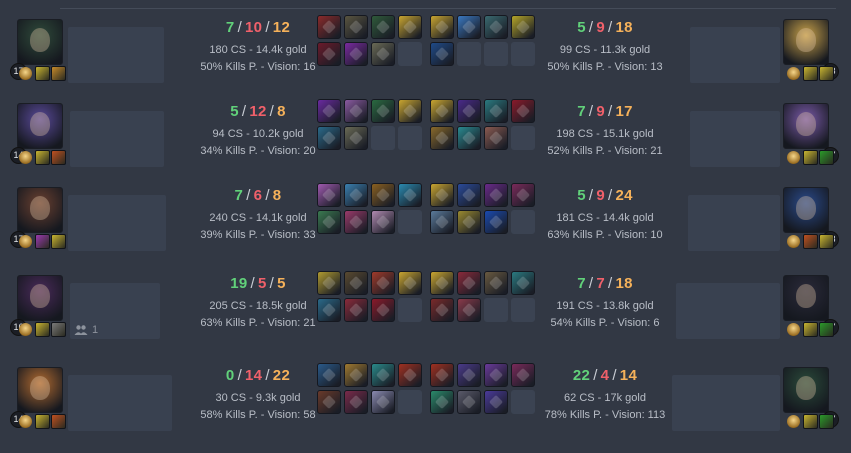 This screenshot has width=851, height=453. Describe the element at coordinates (735, 139) in the screenshot. I see `player-name-hidden` at that location.